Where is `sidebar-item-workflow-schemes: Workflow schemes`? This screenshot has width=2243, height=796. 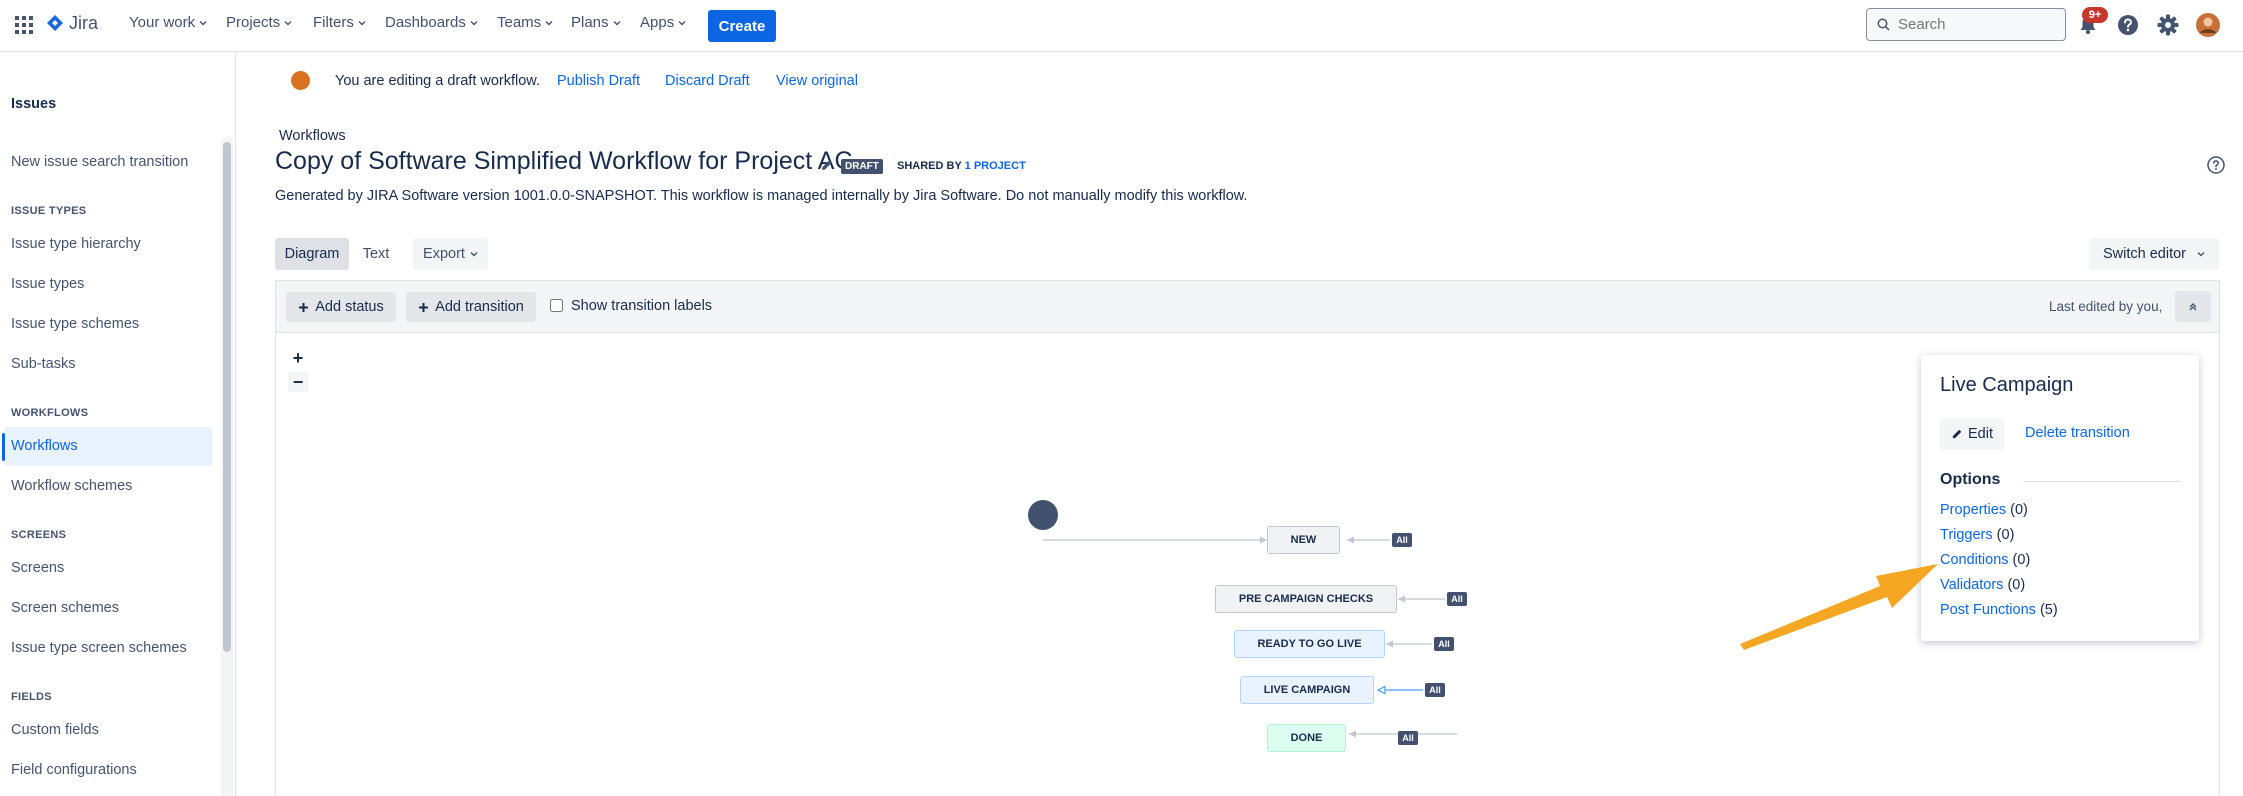 sidebar-item-workflow-schemes: Workflow schemes is located at coordinates (71, 486).